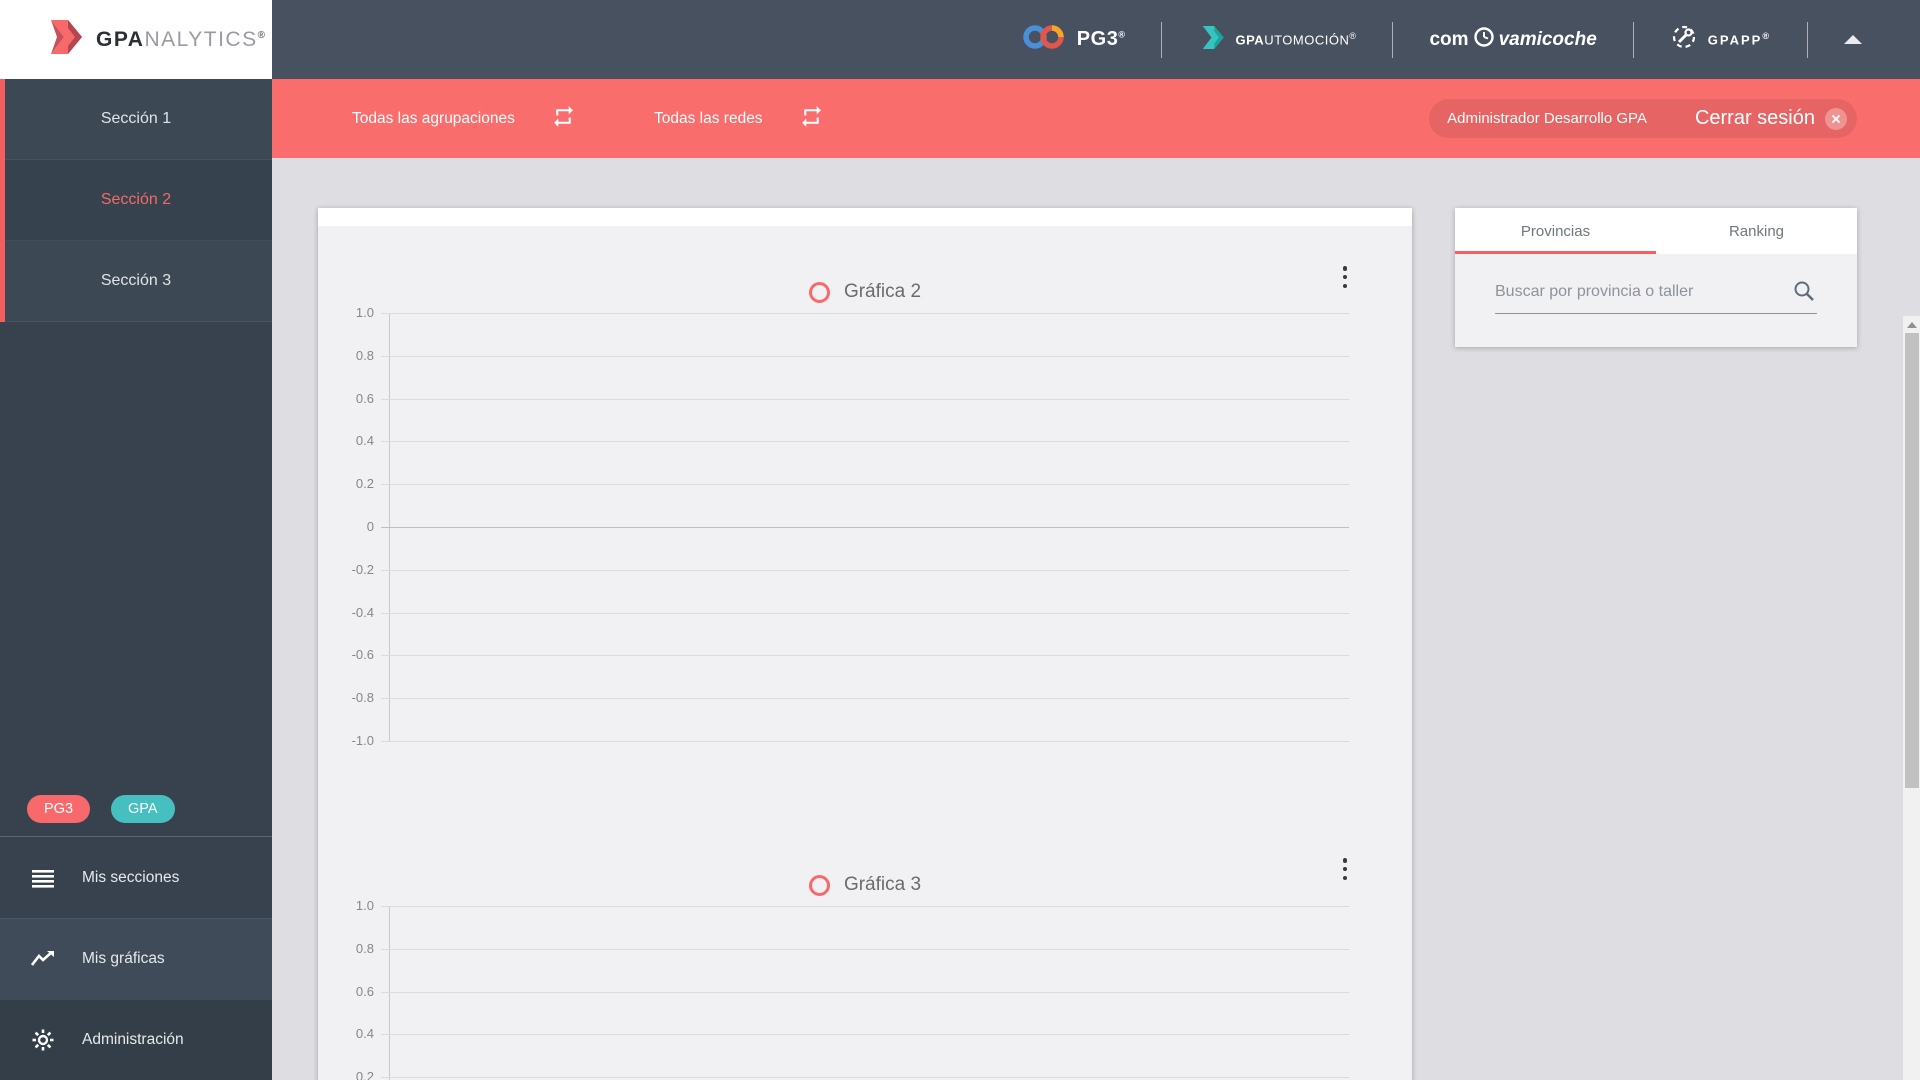 The height and width of the screenshot is (1080, 1920). I want to click on search-input, so click(1656, 291).